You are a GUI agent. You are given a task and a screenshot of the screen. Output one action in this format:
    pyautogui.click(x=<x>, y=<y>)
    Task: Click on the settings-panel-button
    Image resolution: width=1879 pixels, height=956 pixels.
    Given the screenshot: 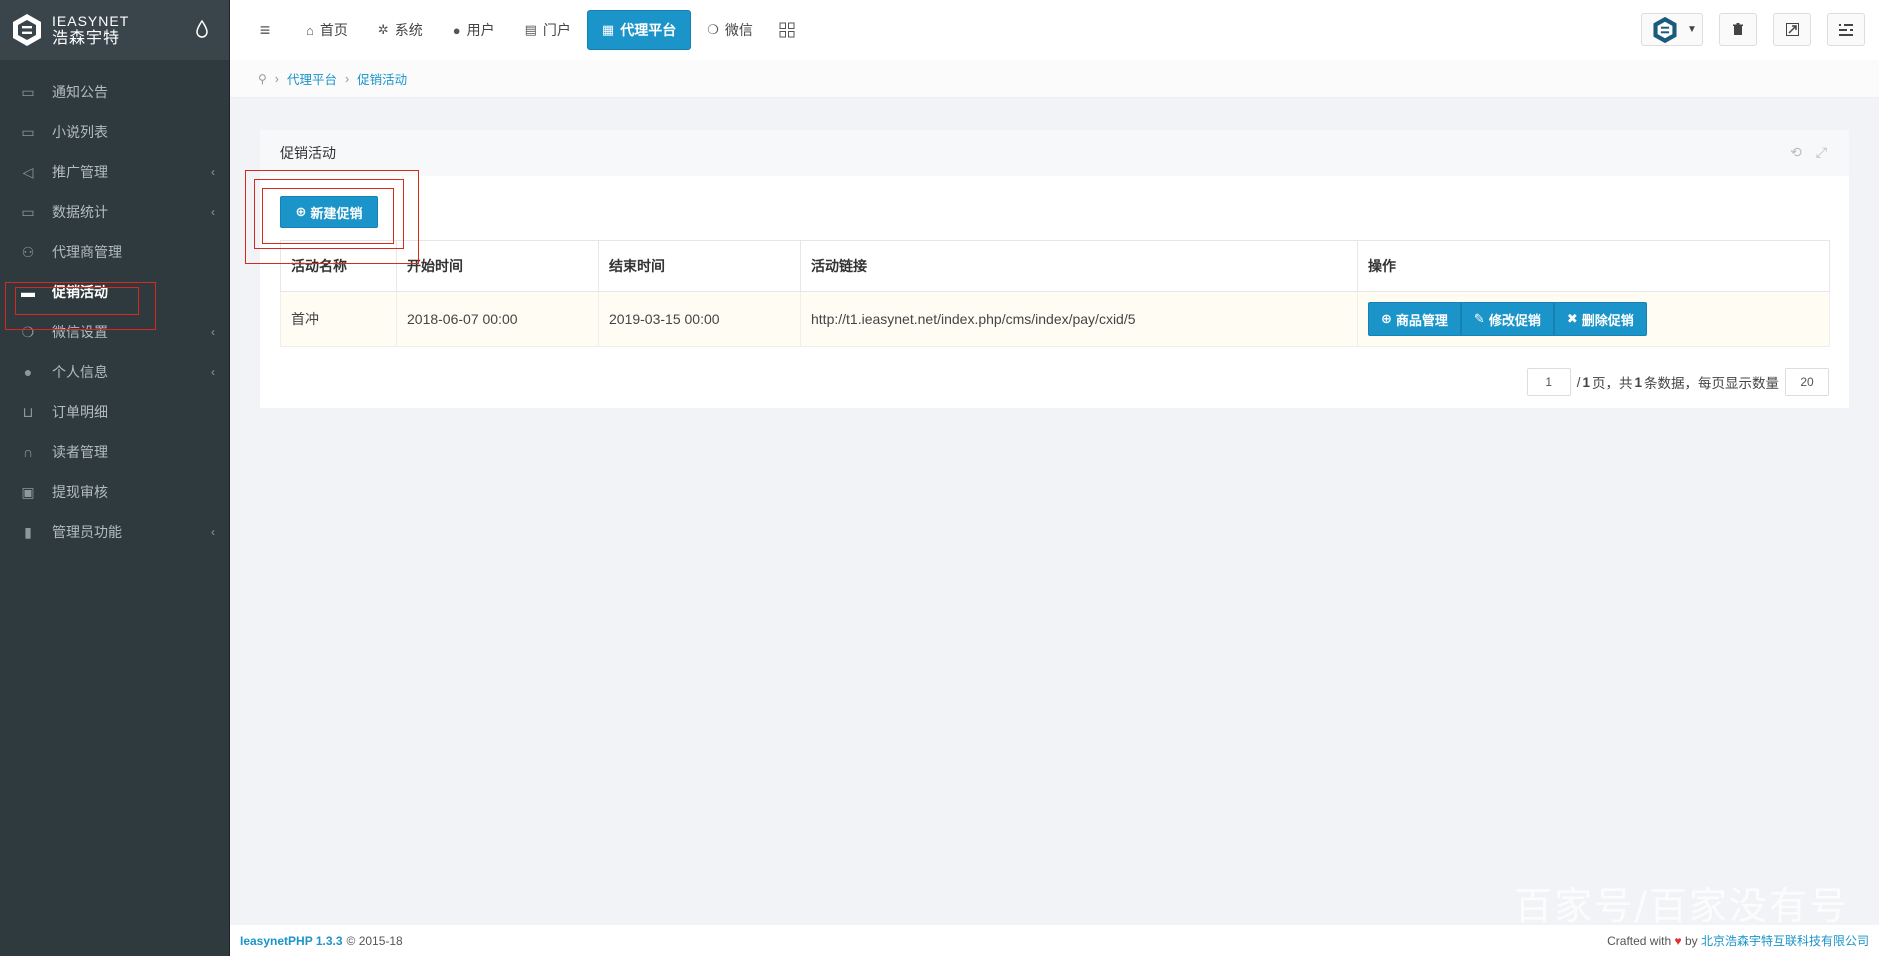 What is the action you would take?
    pyautogui.click(x=1846, y=29)
    